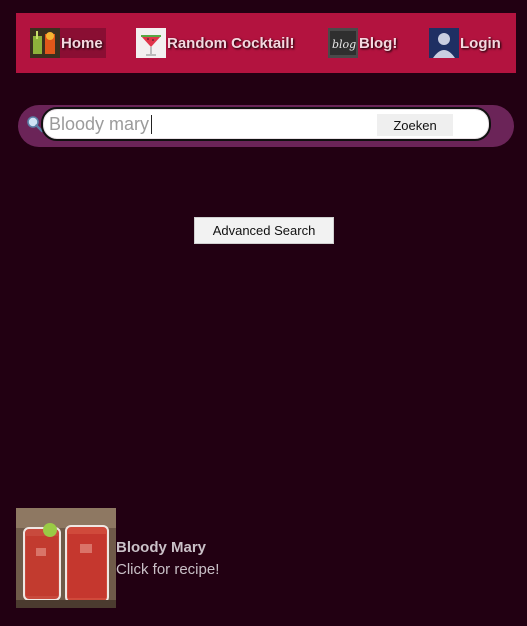  I want to click on blog-chalkboard-icon: blog, so click(343, 43).